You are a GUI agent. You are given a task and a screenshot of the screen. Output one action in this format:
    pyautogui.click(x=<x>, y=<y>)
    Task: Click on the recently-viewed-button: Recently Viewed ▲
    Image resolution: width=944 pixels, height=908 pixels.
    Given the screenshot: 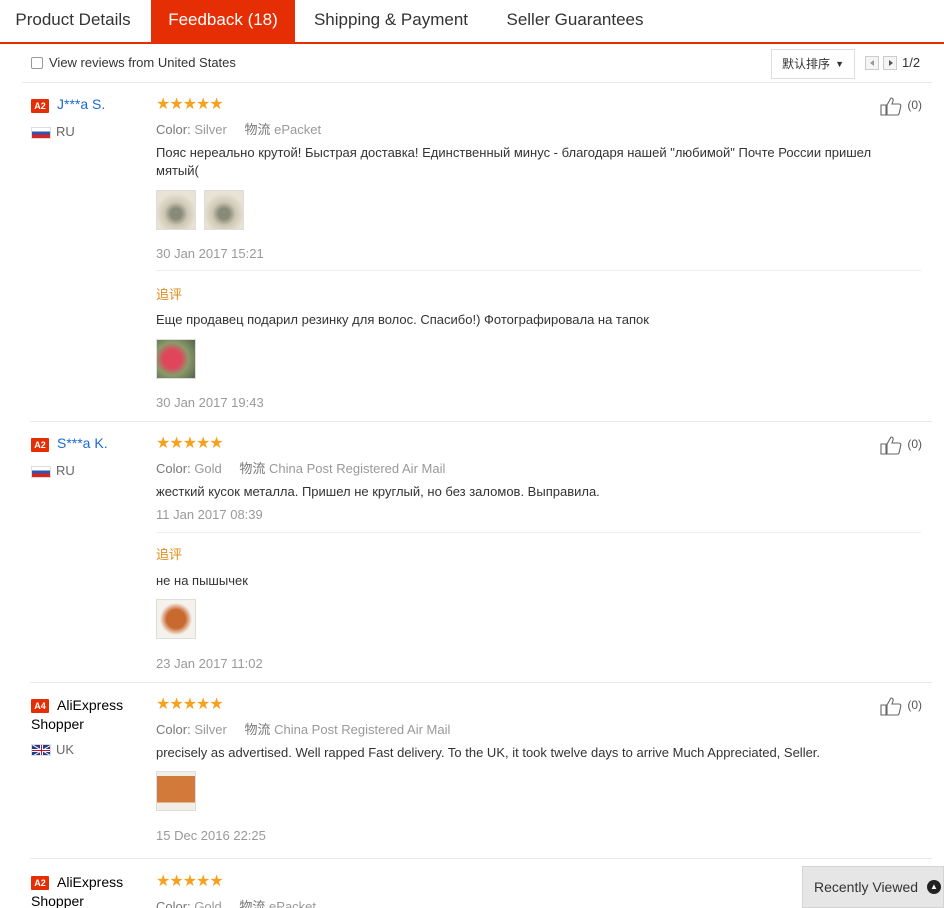 What is the action you would take?
    pyautogui.click(x=873, y=887)
    